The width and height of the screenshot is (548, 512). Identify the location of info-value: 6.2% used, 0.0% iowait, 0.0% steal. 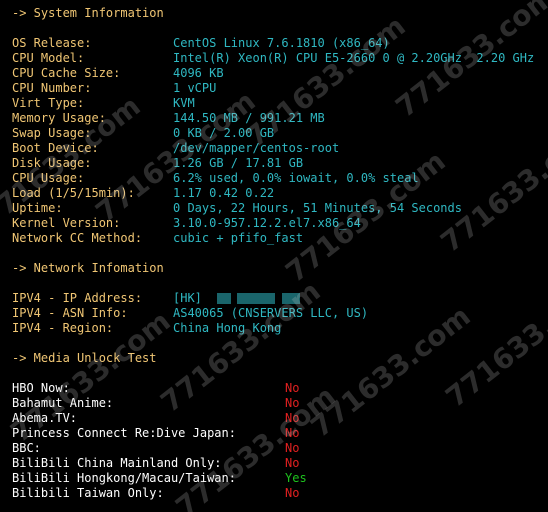
(296, 178).